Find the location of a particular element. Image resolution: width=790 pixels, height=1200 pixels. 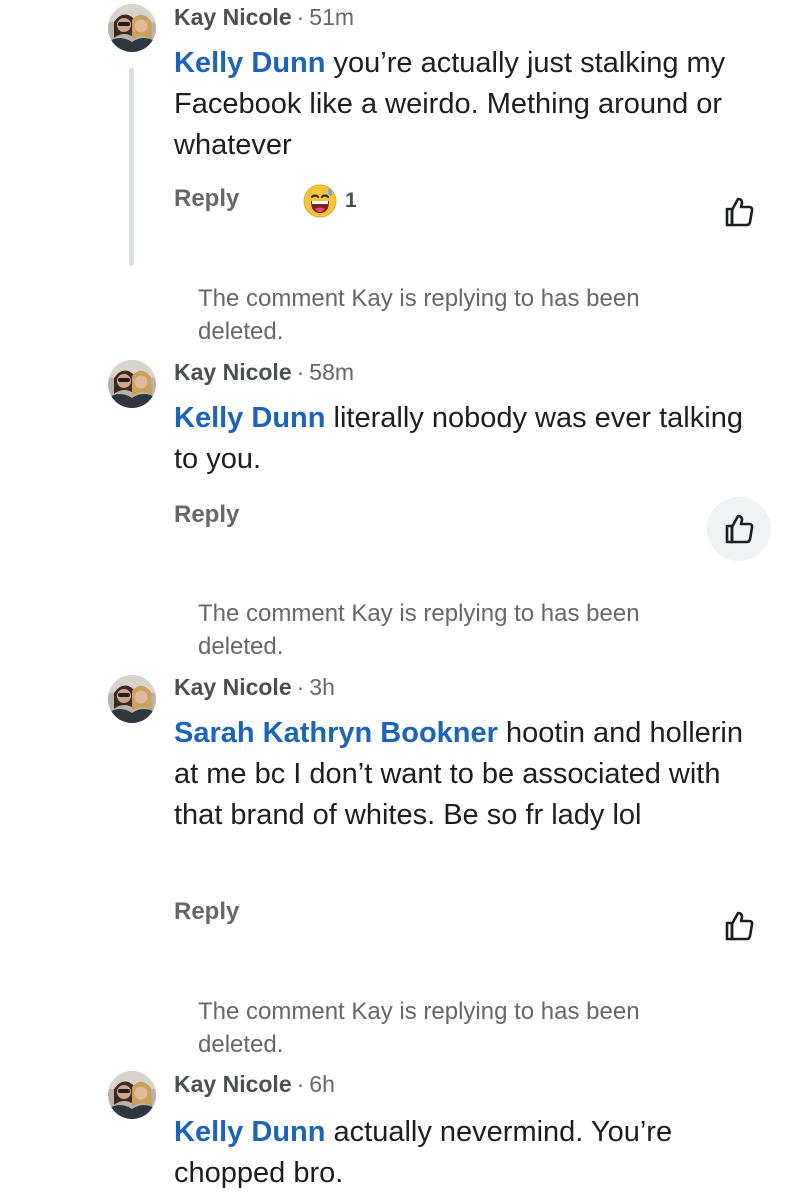

comment-time: 58m is located at coordinates (331, 372).